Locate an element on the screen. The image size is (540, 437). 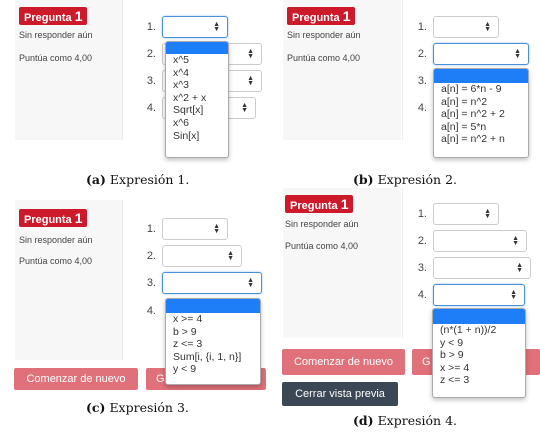
answer-select-4: ▲ ▼ is located at coordinates (479, 295).